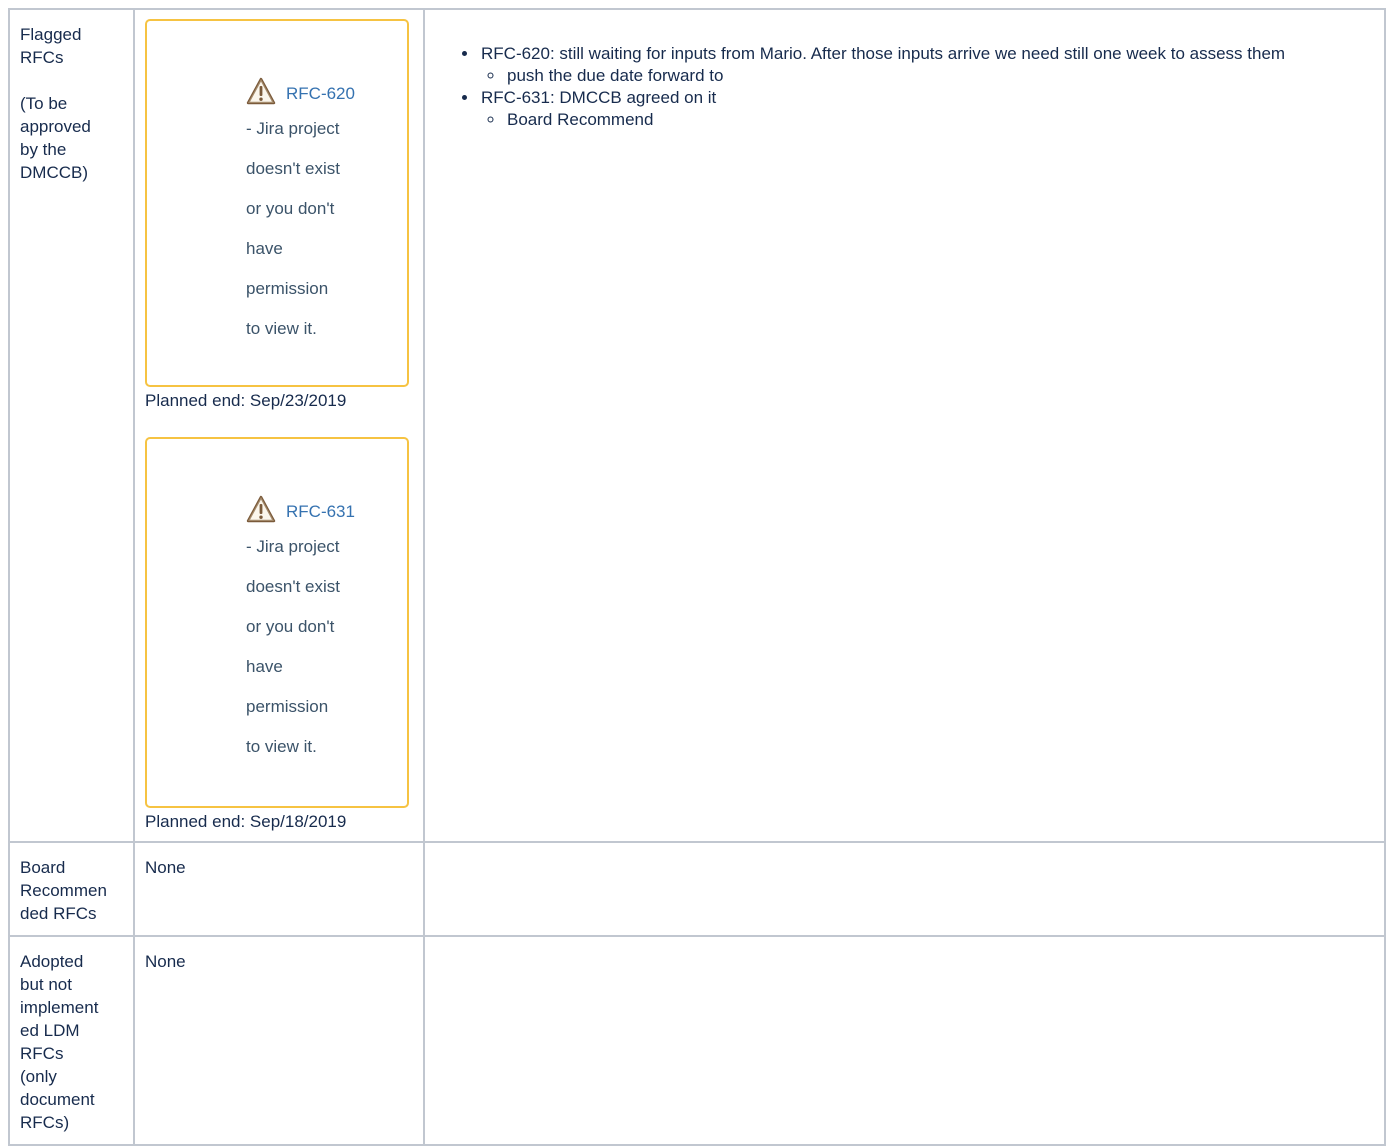 This screenshot has width=1387, height=1146. Describe the element at coordinates (58, 913) in the screenshot. I see `label-line: ded RFCs` at that location.